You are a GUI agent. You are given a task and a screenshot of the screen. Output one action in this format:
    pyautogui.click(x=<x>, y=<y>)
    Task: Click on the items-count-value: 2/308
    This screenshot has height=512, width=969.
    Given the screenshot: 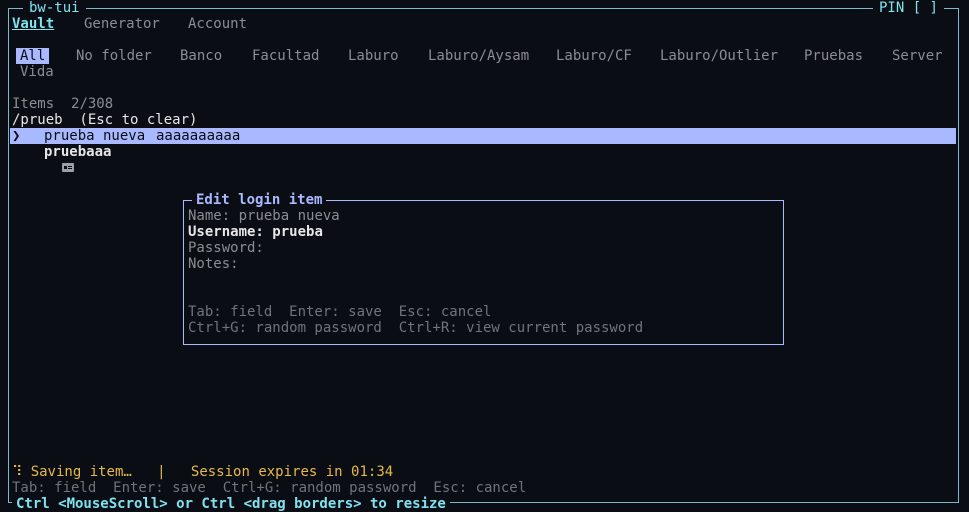 What is the action you would take?
    pyautogui.click(x=92, y=104)
    